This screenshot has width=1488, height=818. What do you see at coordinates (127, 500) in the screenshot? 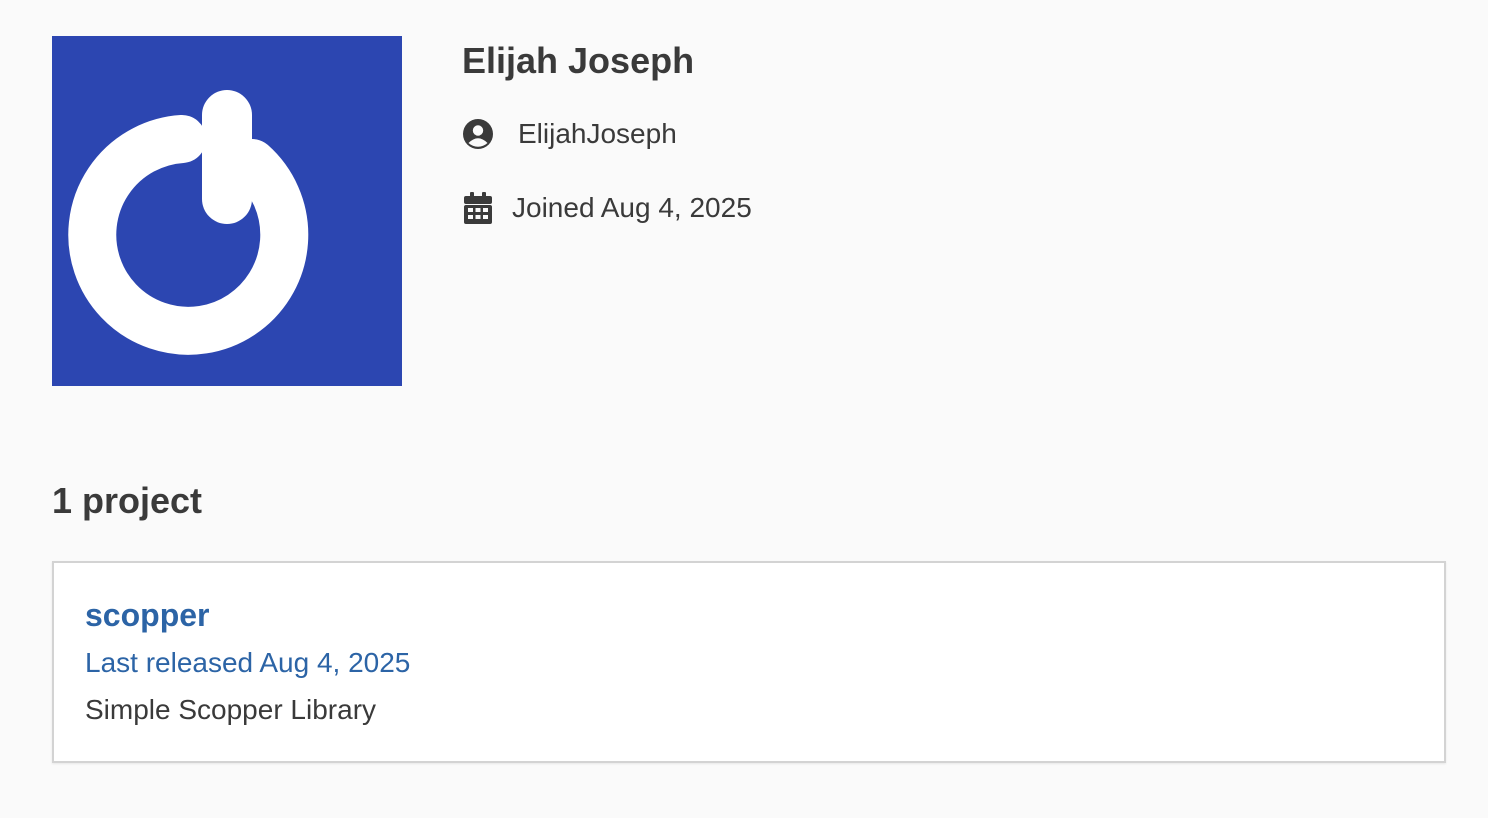
I see `projects-count-heading: 1 project` at bounding box center [127, 500].